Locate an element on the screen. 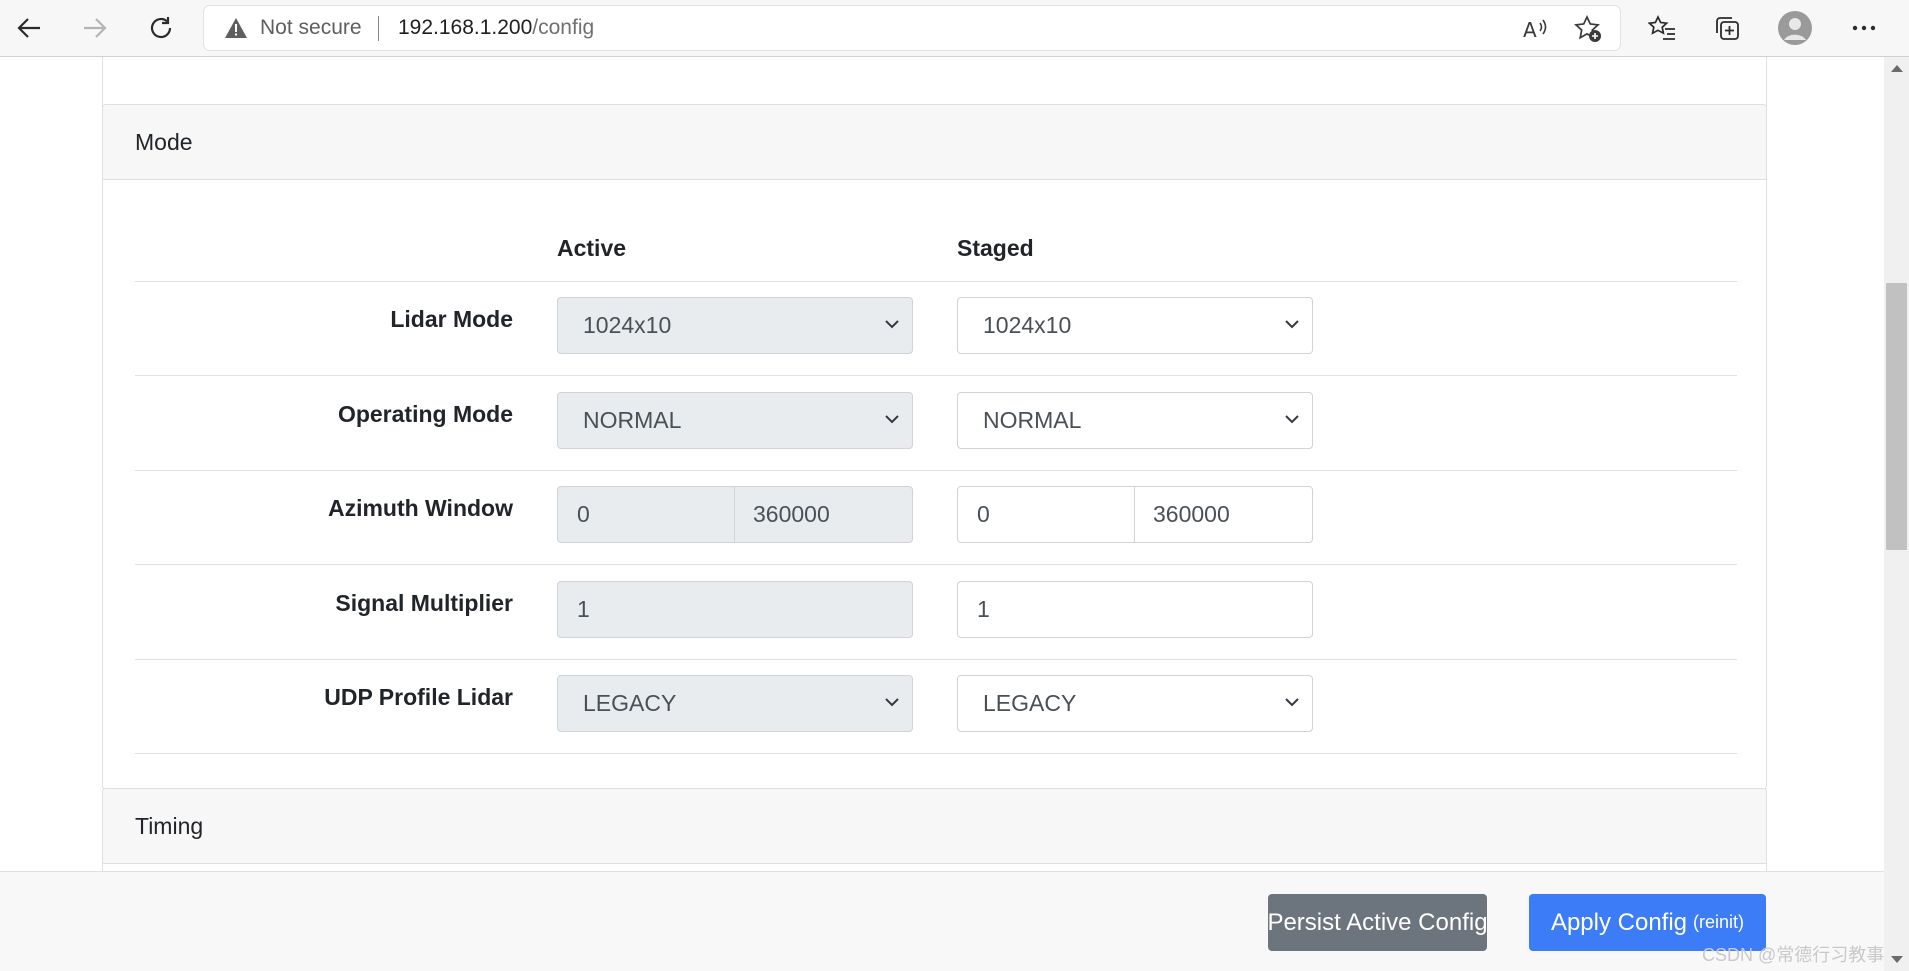  label-lidar-mode: Lidar Mode is located at coordinates (451, 319).